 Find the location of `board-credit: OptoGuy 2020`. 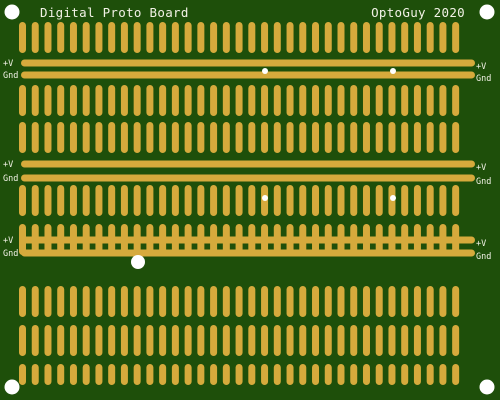

board-credit: OptoGuy 2020 is located at coordinates (418, 12).